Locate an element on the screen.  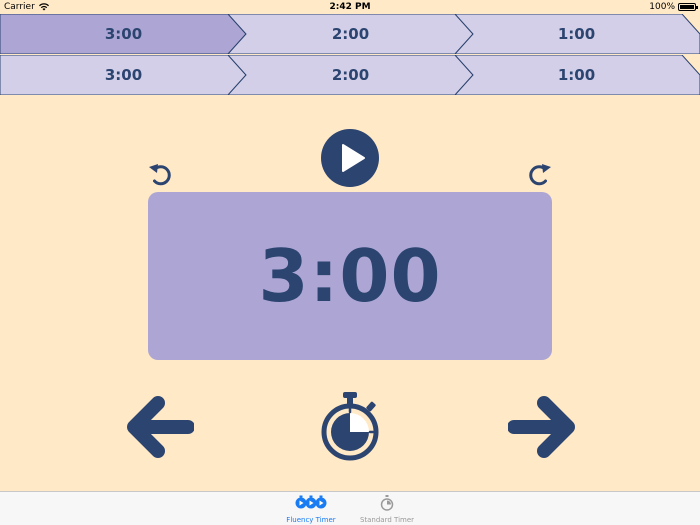
arrow-left-icon is located at coordinates (161, 427).